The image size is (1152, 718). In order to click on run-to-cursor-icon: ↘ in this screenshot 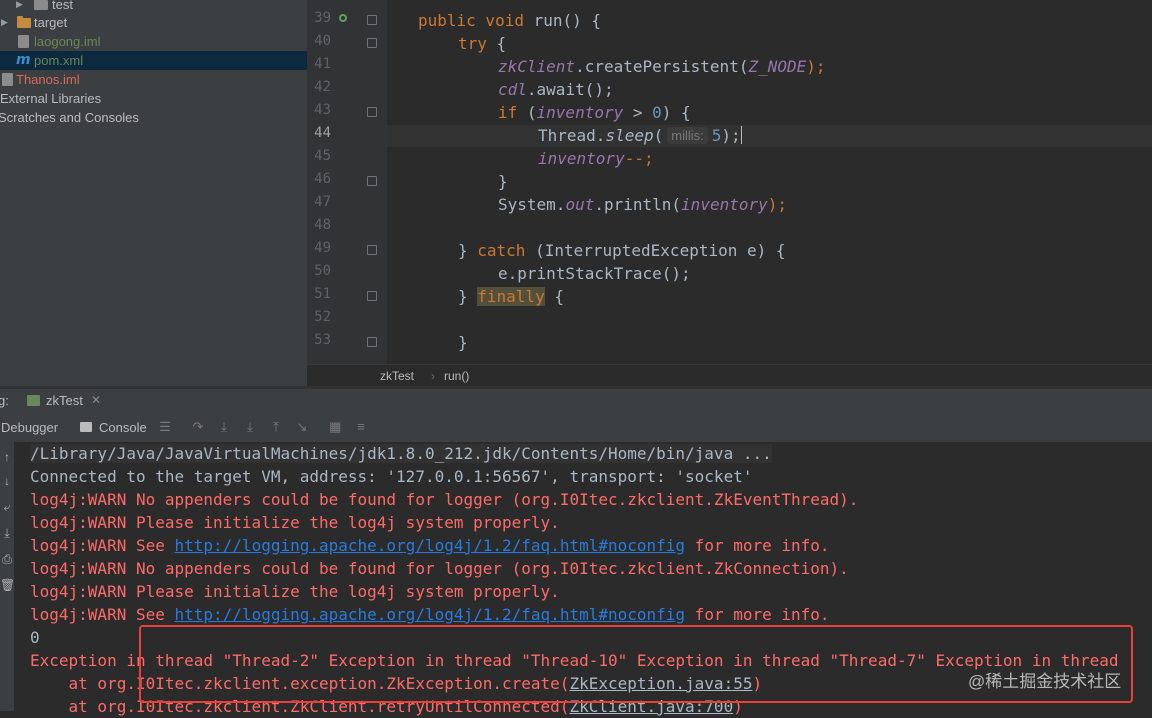, I will do `click(302, 426)`.